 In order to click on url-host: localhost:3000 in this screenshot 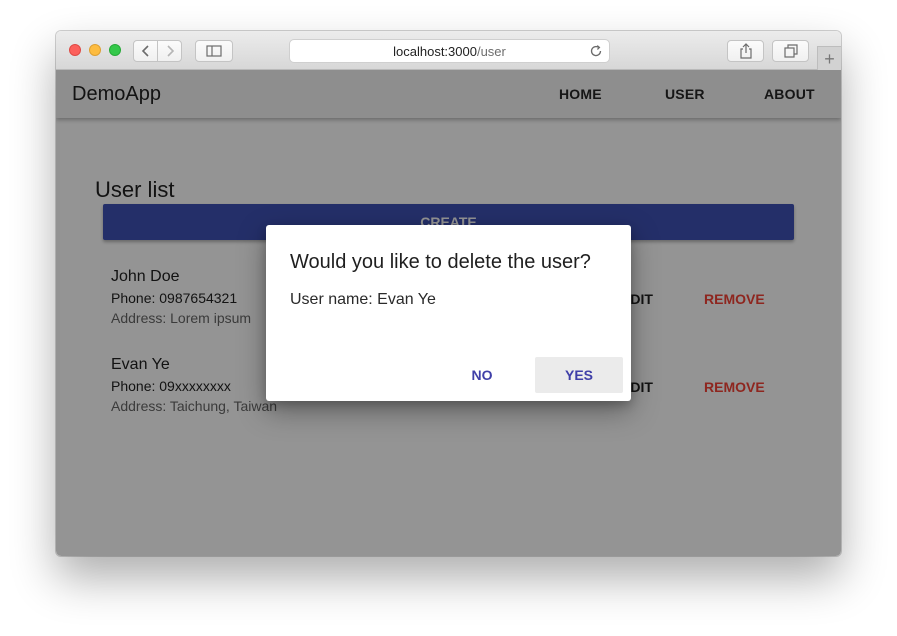, I will do `click(435, 51)`.